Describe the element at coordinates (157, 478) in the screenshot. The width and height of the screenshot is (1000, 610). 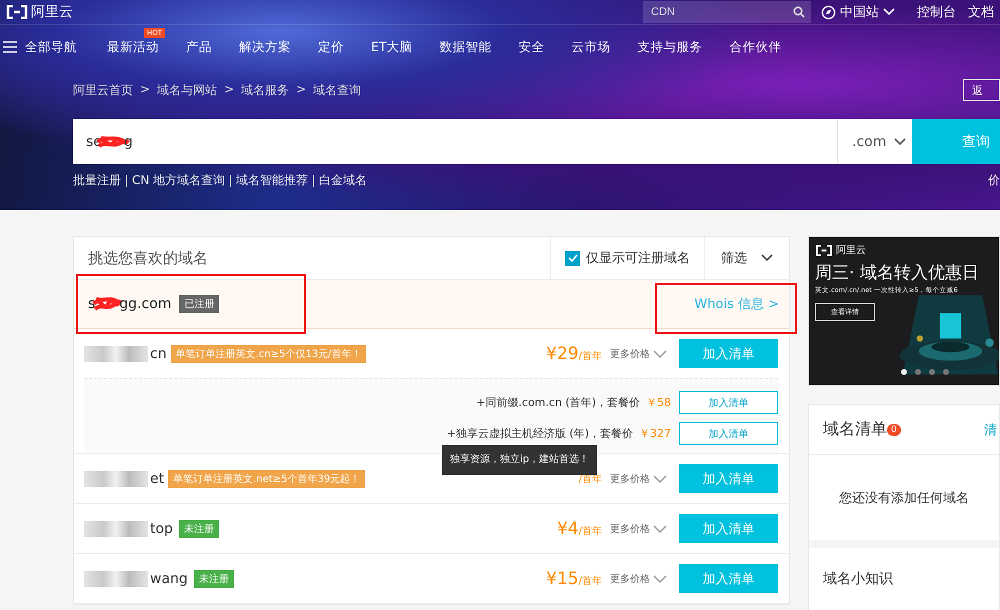
I see `domain-suffix: et` at that location.